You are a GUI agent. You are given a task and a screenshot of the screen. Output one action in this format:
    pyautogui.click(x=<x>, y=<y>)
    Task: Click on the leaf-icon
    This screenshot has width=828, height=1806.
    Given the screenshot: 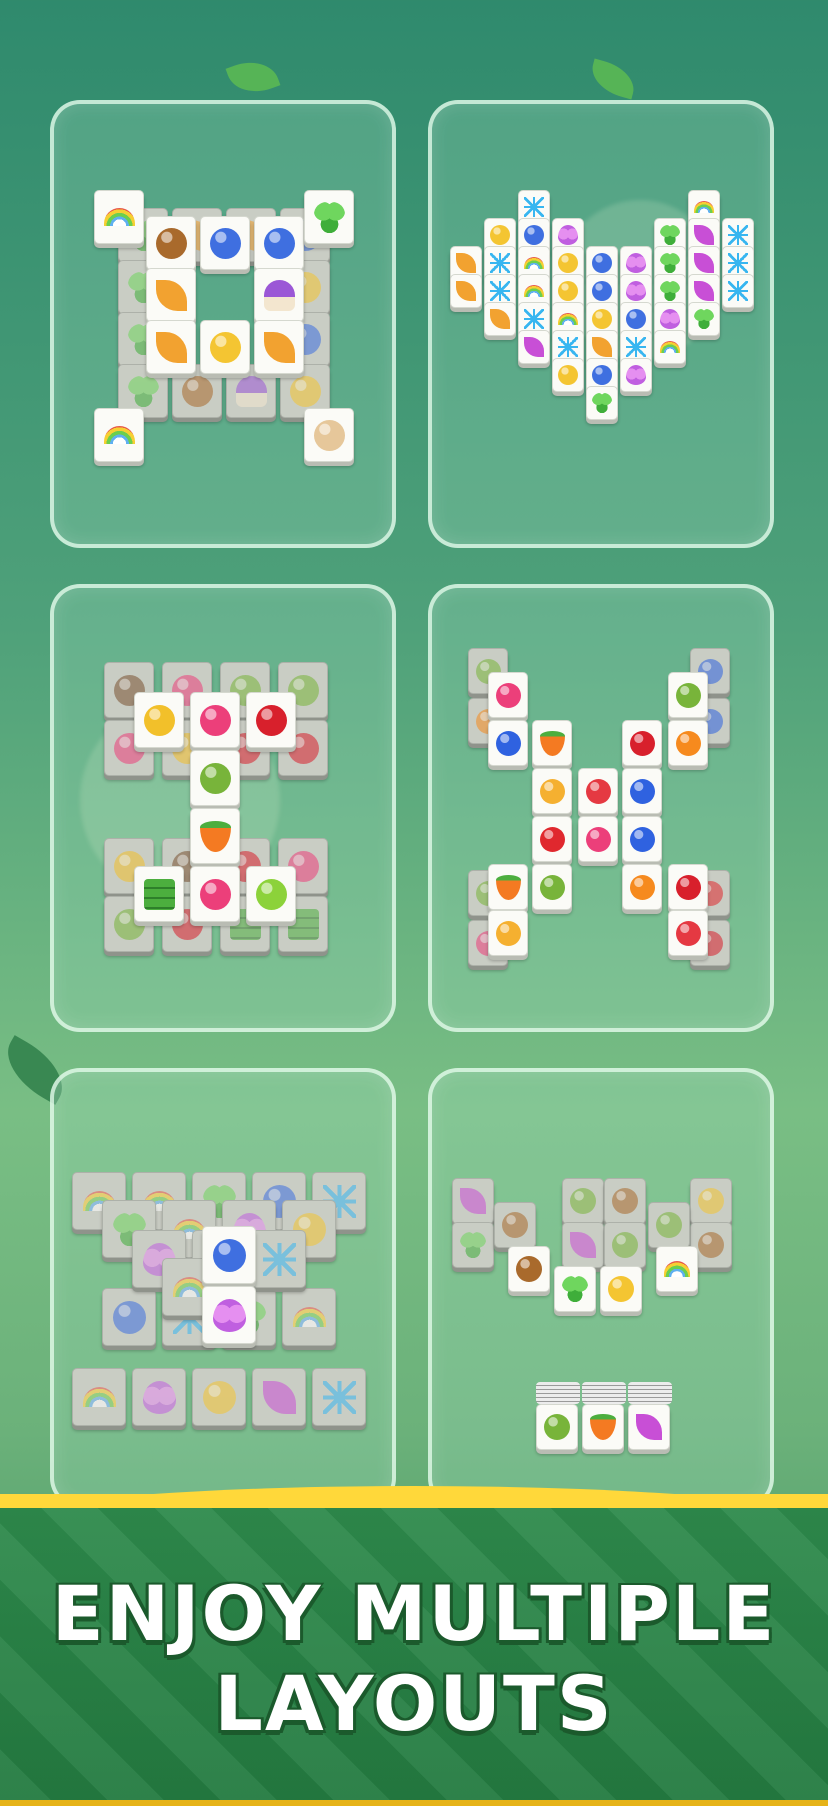 What is the action you would take?
    pyautogui.click(x=171, y=347)
    